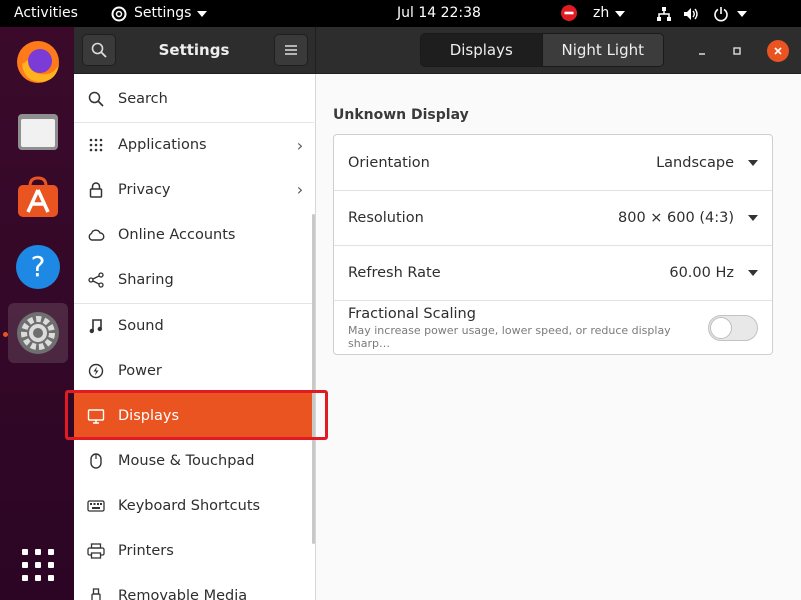 The height and width of the screenshot is (600, 801). Describe the element at coordinates (149, 415) in the screenshot. I see `sidebar-item-label: Displays` at that location.